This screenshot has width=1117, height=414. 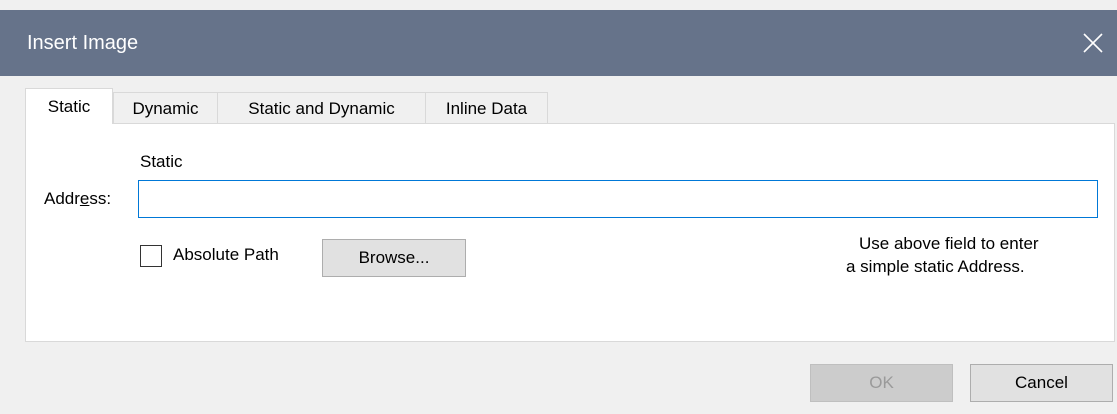 What do you see at coordinates (100, 198) in the screenshot?
I see `address-label-text: ss:` at bounding box center [100, 198].